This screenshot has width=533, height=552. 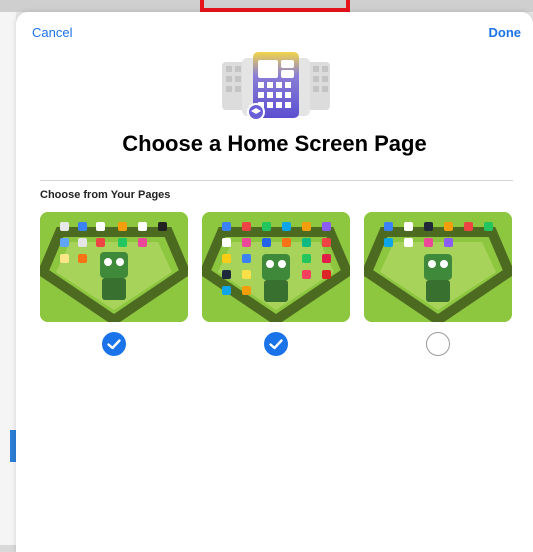 What do you see at coordinates (52, 32) in the screenshot?
I see `cancel-button: Cancel` at bounding box center [52, 32].